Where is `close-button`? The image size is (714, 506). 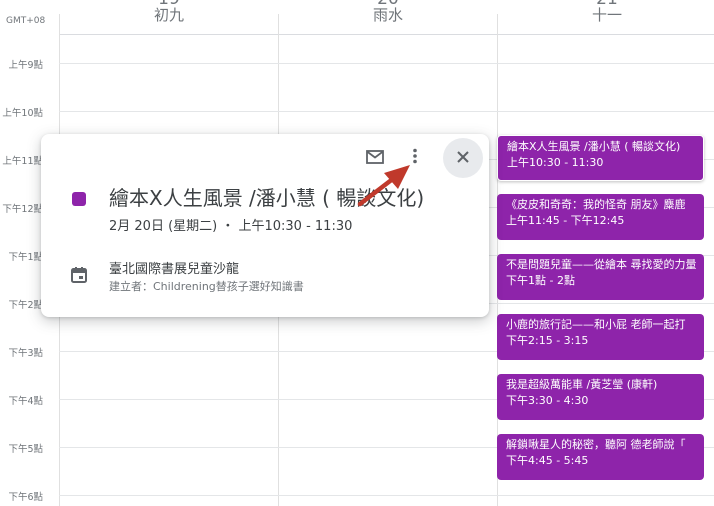 close-button is located at coordinates (463, 158).